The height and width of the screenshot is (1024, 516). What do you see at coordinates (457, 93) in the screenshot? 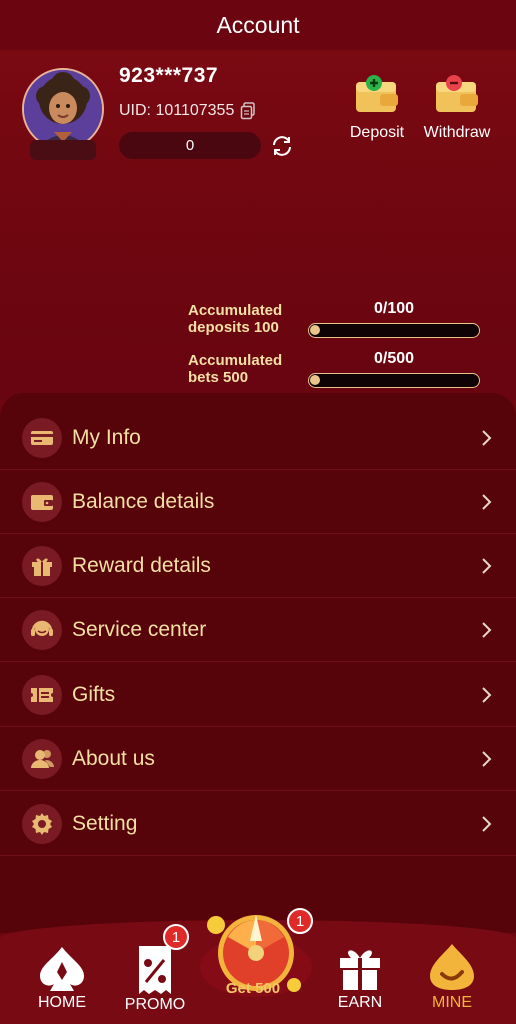
I see `wallet-withdraw-icon` at bounding box center [457, 93].